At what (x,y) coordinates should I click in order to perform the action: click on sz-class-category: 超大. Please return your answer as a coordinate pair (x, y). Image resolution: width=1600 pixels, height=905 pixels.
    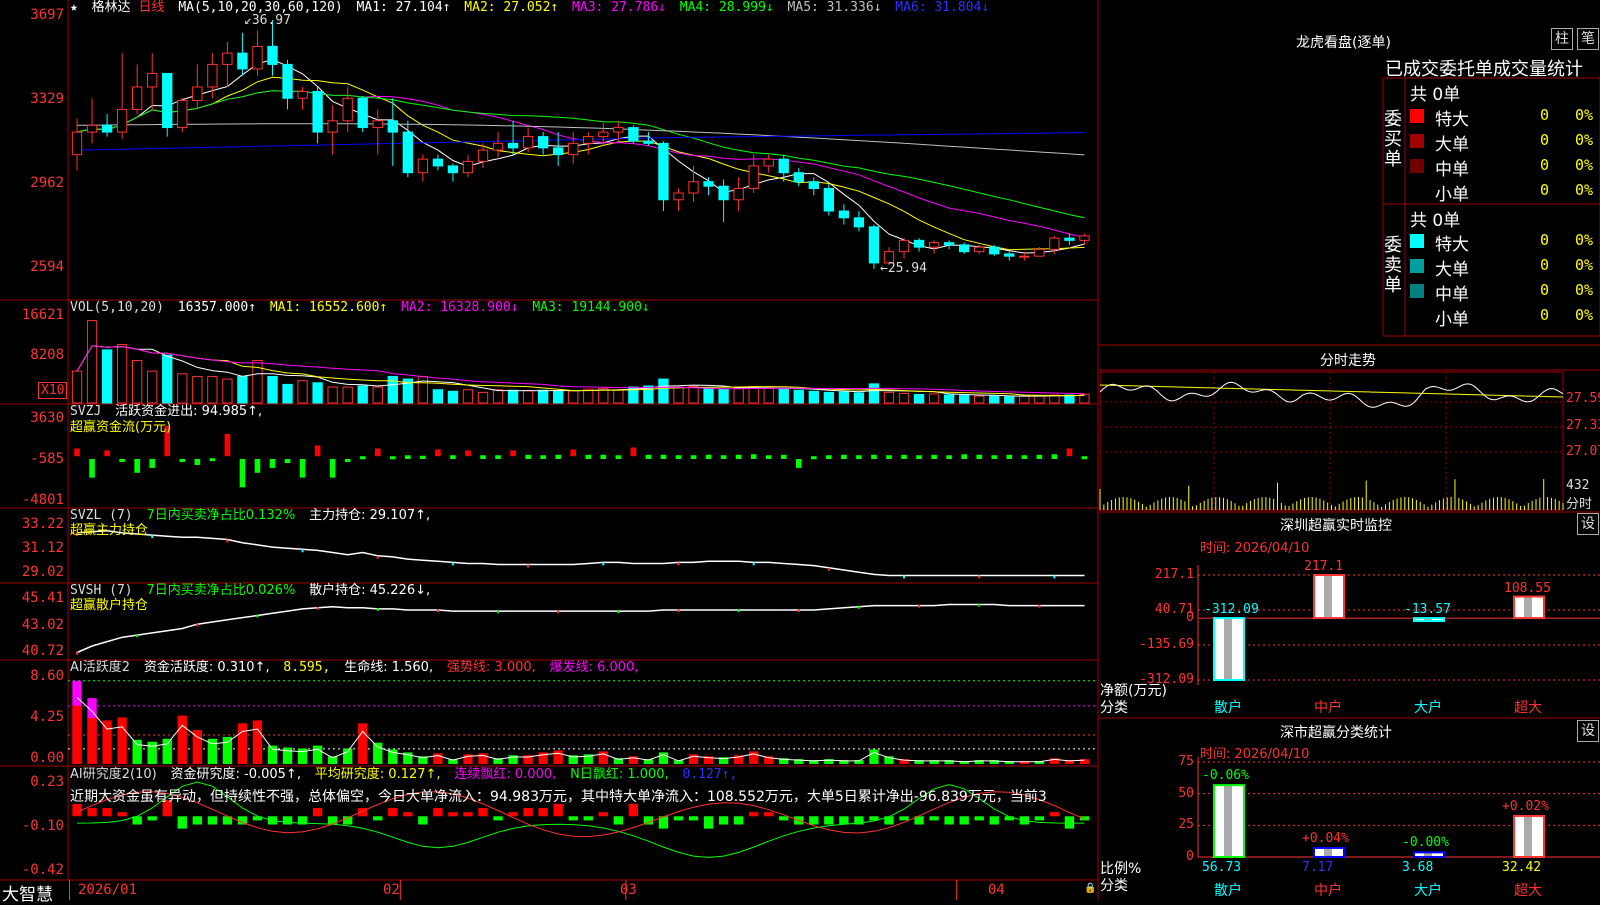
    Looking at the image, I should click on (1528, 891).